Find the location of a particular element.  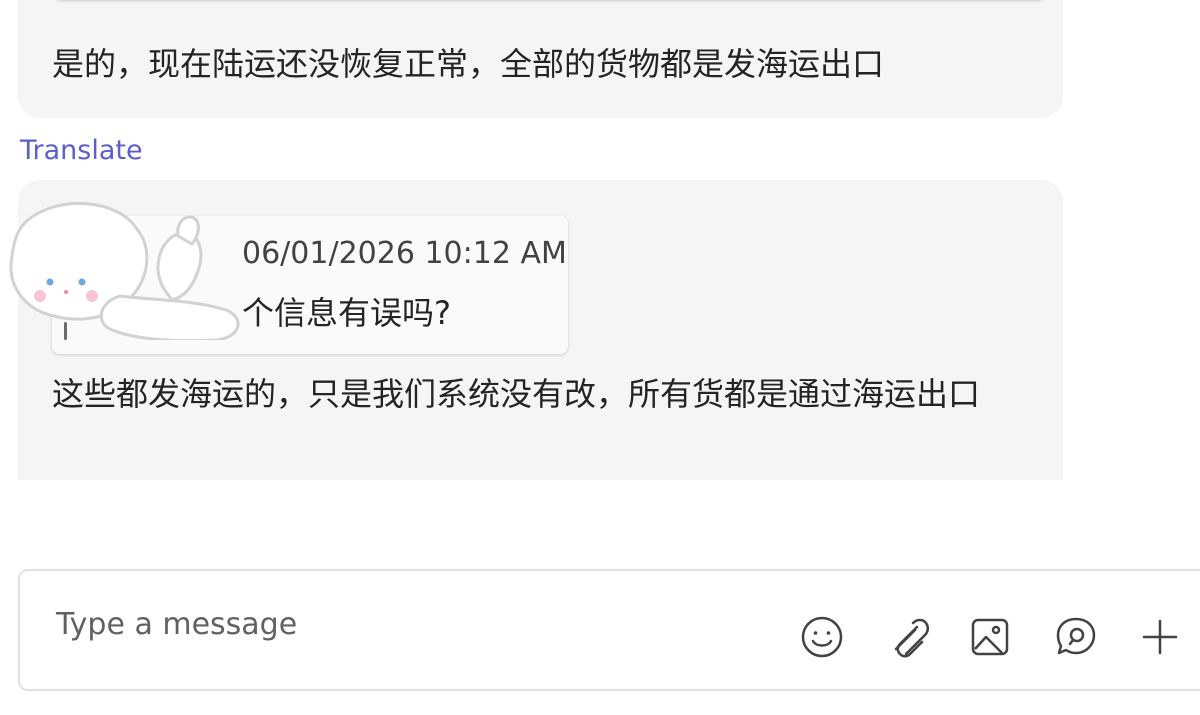

bunny-sticker is located at coordinates (124, 270).